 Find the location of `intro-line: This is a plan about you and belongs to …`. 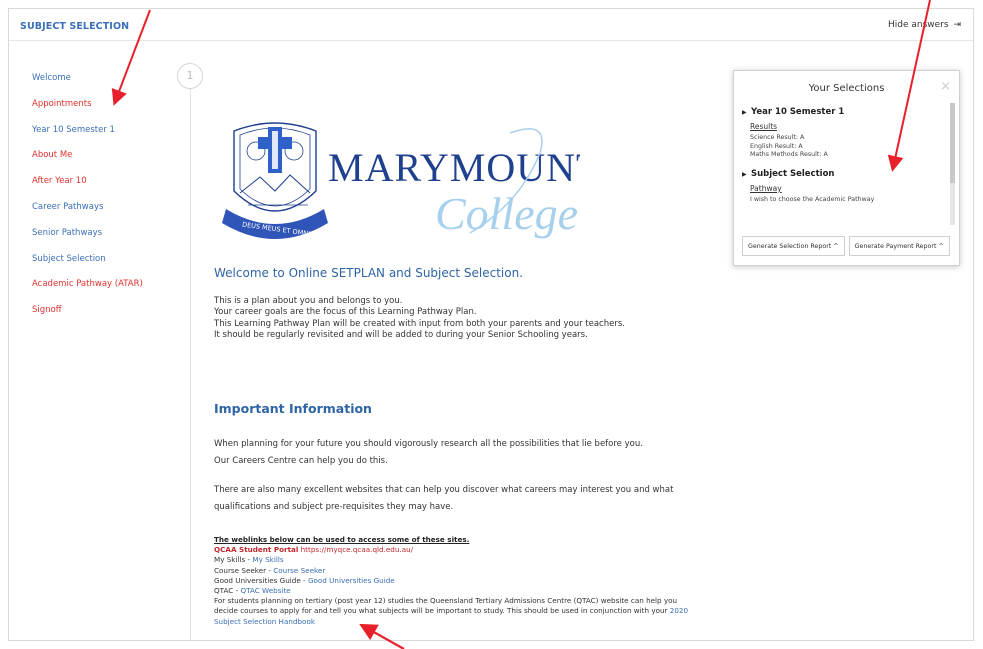

intro-line: This is a plan about you and belongs to … is located at coordinates (308, 301).